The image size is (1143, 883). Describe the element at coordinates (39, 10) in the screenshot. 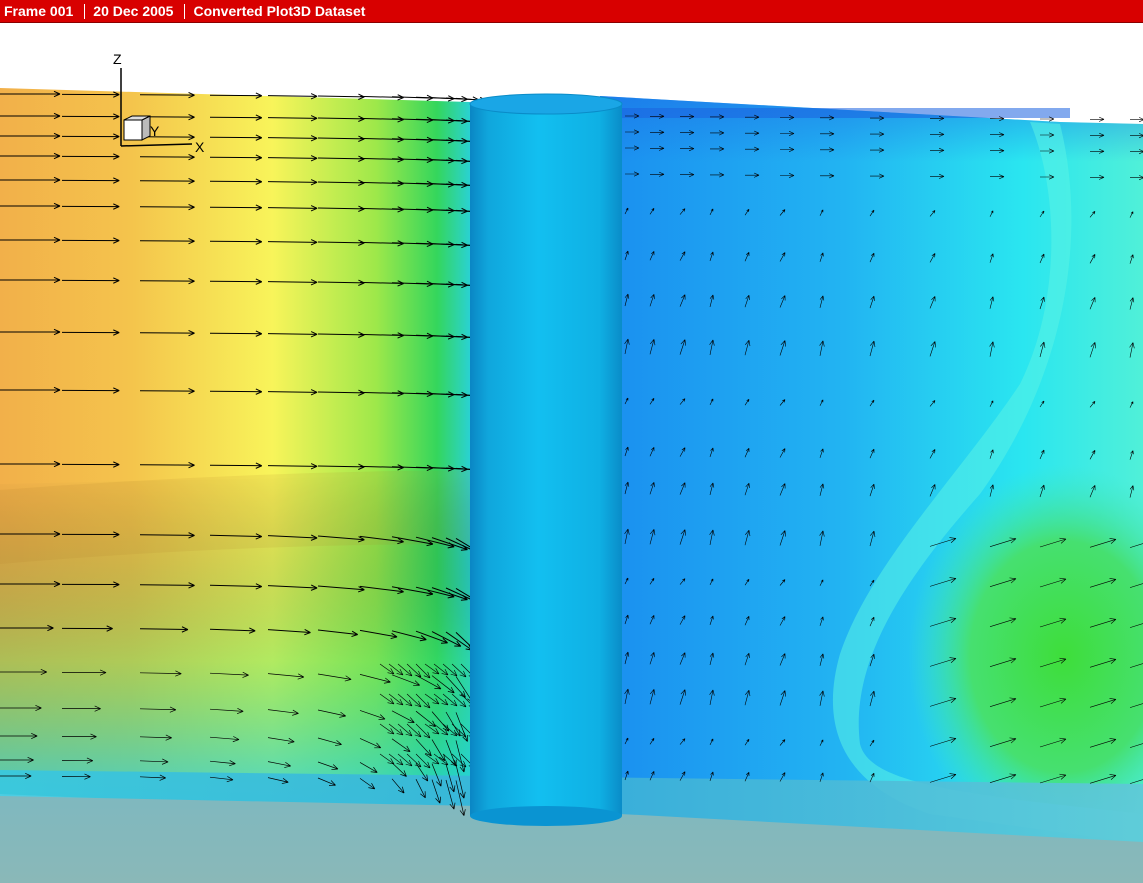

I see `frame-number-label: Frame 001` at that location.